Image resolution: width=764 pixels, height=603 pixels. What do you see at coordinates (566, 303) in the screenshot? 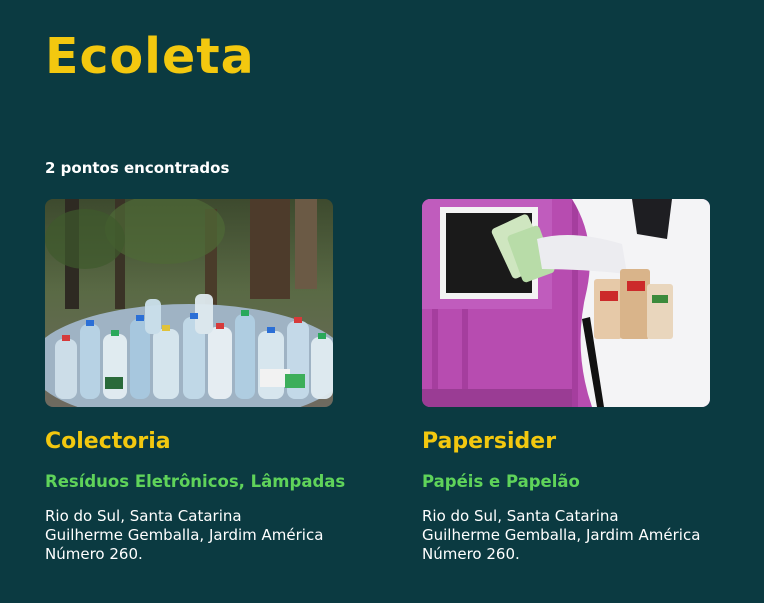
I see `paper-recycling-photo` at bounding box center [566, 303].